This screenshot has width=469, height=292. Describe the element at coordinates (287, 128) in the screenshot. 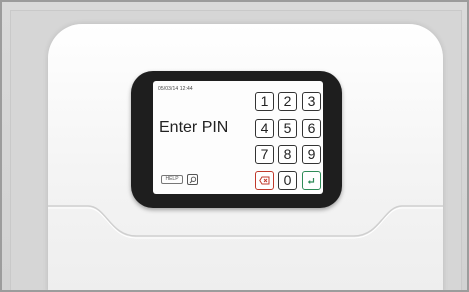

I see `key-5: 5` at that location.